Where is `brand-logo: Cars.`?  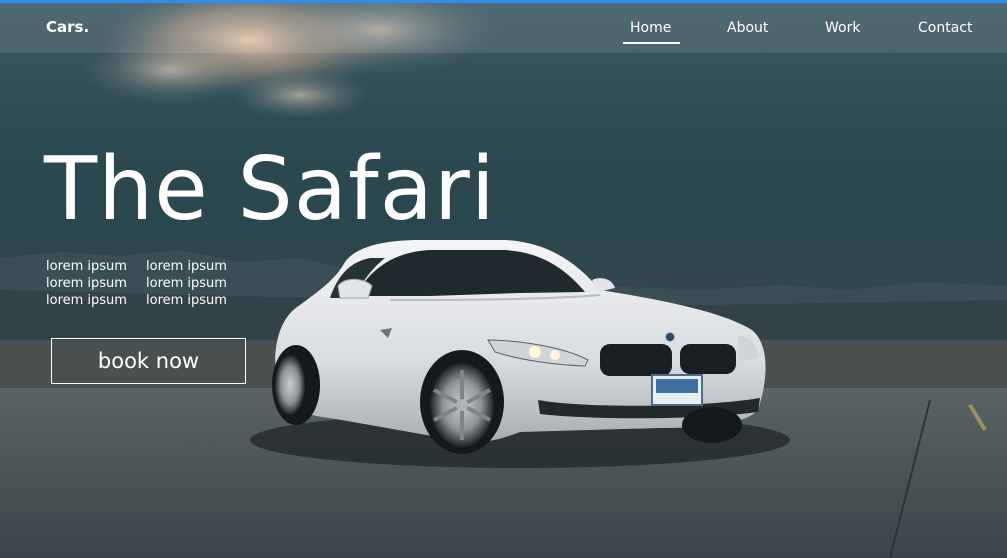 brand-logo: Cars. is located at coordinates (67, 27).